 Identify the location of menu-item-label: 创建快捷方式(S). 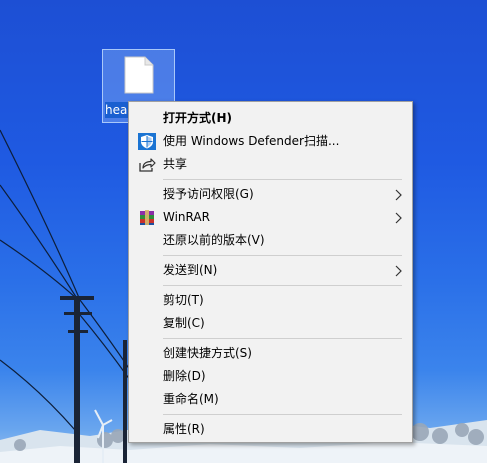
(207, 353).